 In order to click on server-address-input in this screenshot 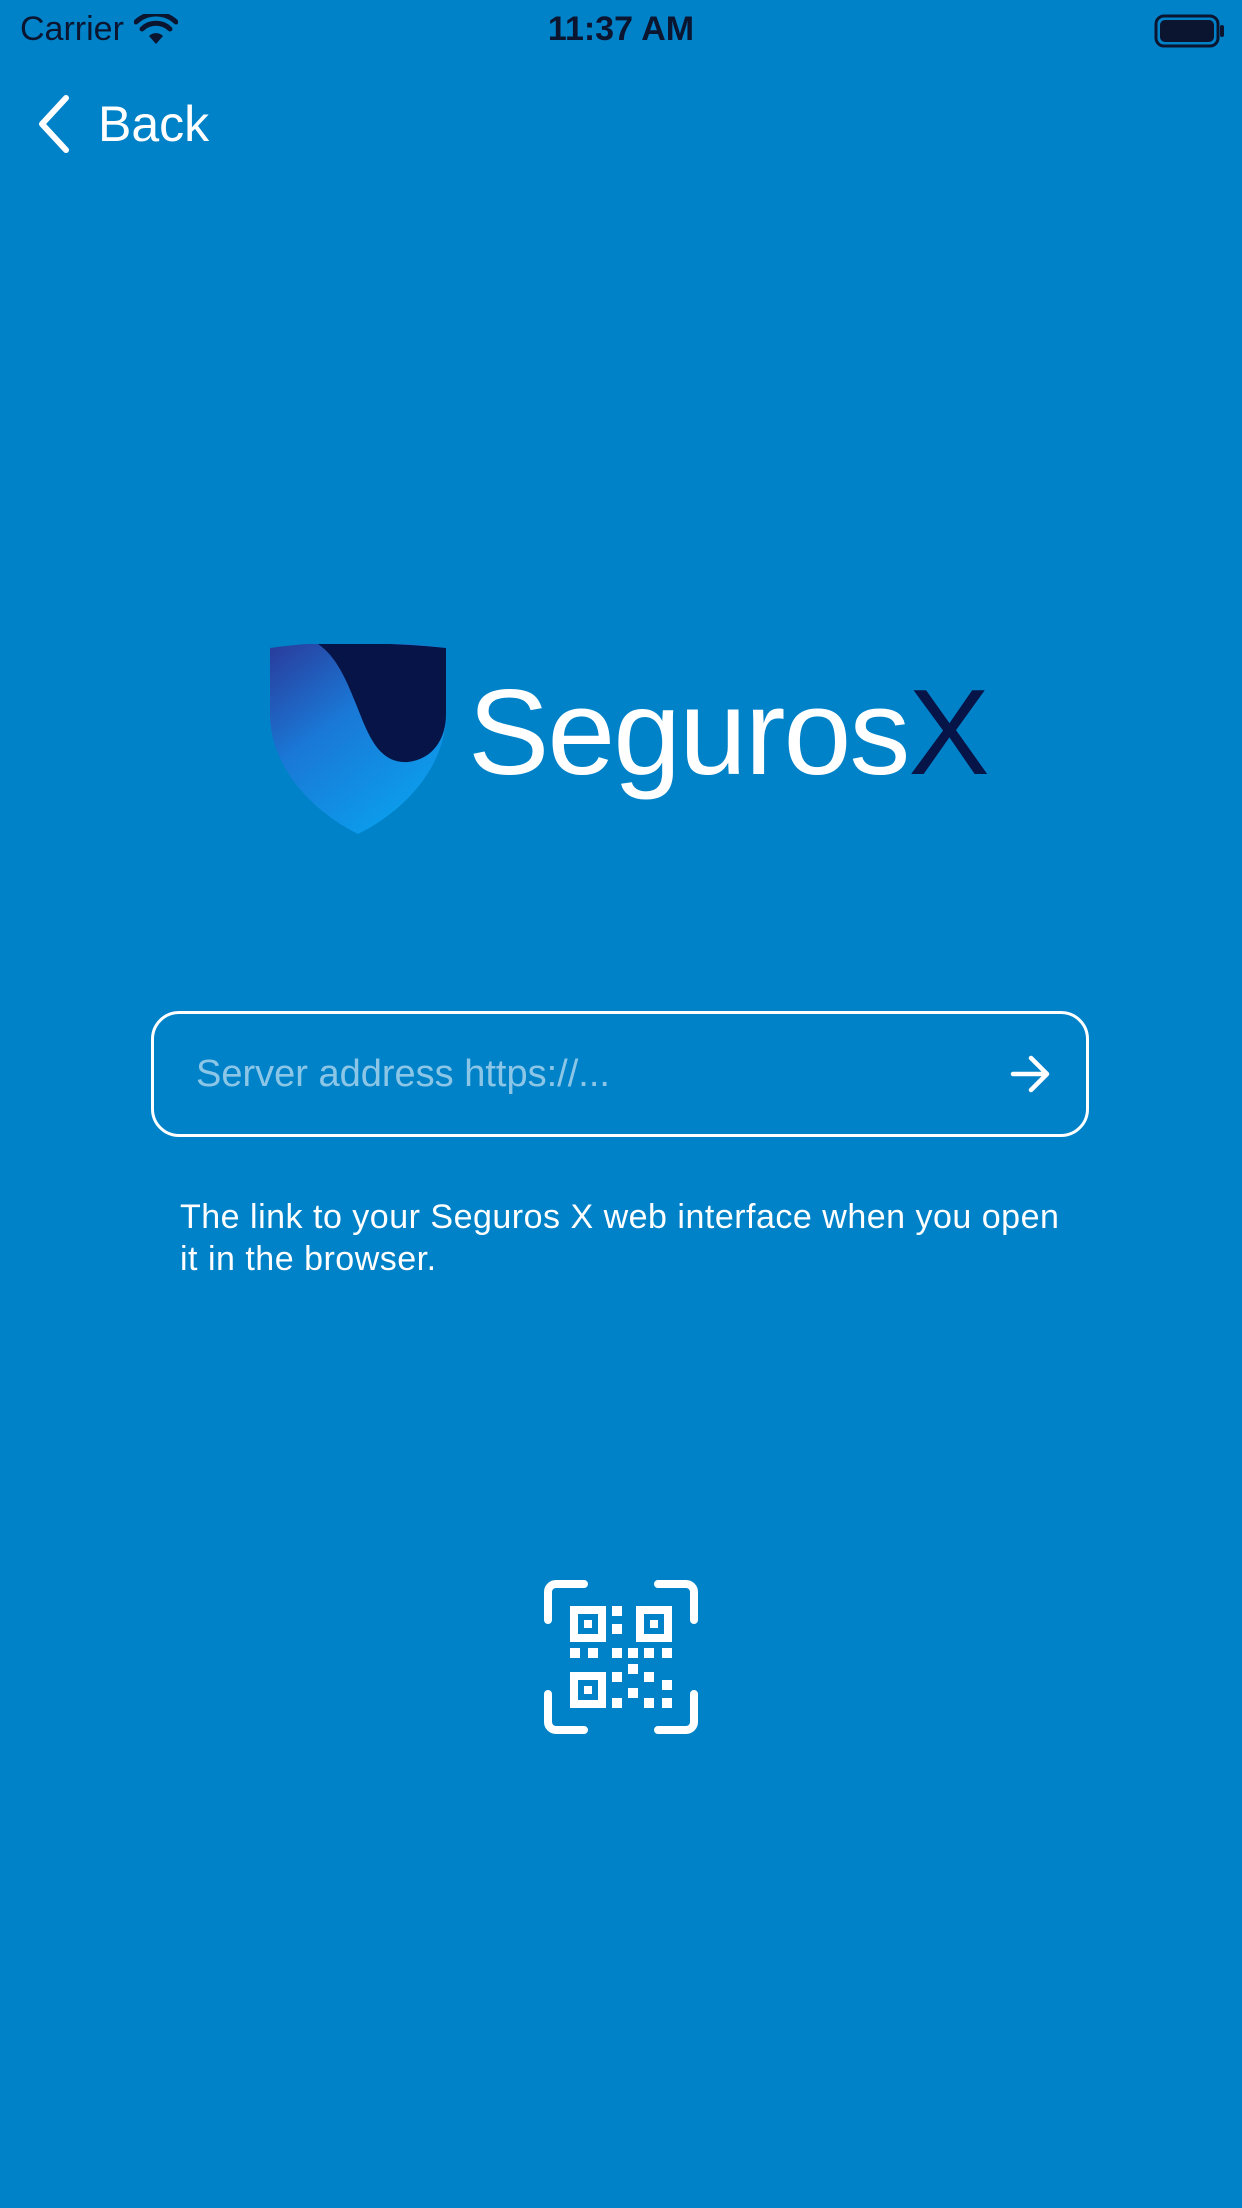, I will do `click(565, 1074)`.